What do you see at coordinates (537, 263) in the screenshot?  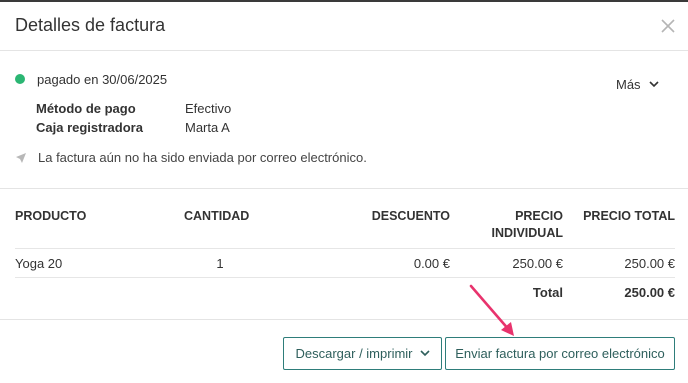 I see `cell-unit-price: 250.00 €` at bounding box center [537, 263].